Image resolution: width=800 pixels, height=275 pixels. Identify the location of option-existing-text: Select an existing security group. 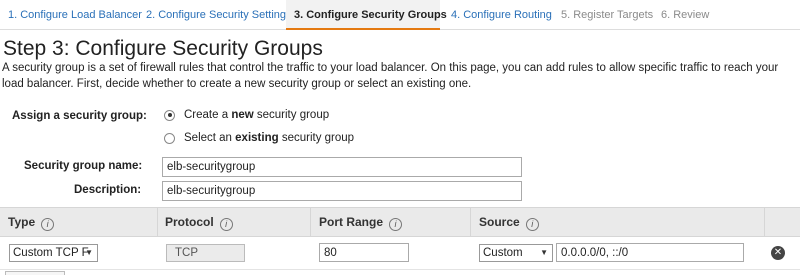
(269, 138).